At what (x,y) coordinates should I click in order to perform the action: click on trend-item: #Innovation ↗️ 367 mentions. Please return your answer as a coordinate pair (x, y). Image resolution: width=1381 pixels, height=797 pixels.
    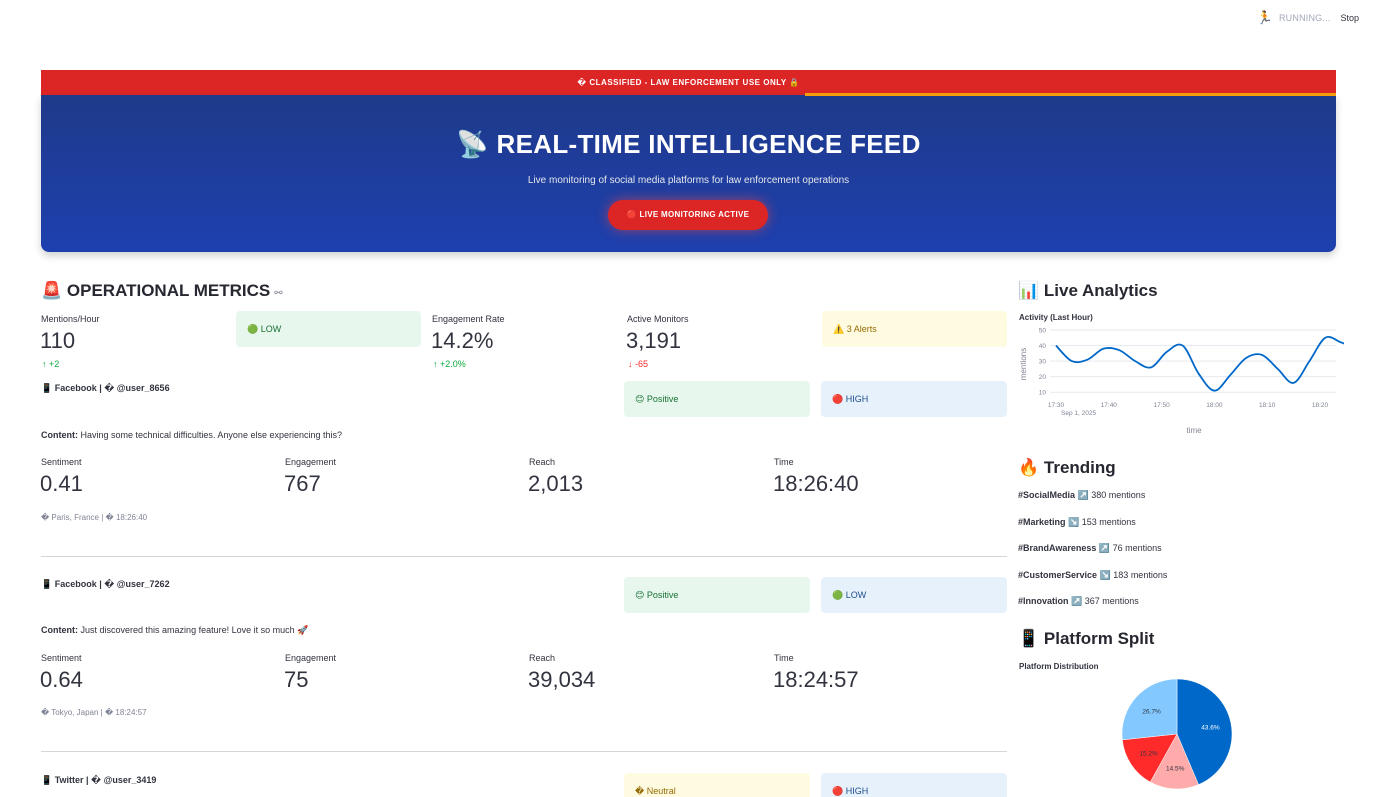
    Looking at the image, I should click on (1078, 601).